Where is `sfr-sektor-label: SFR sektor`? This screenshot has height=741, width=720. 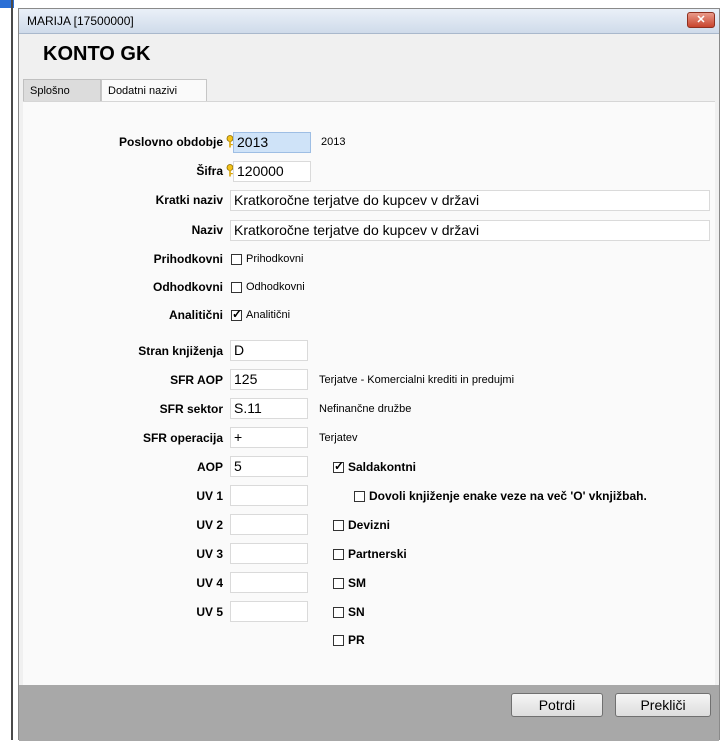
sfr-sektor-label: SFR sektor is located at coordinates (191, 409).